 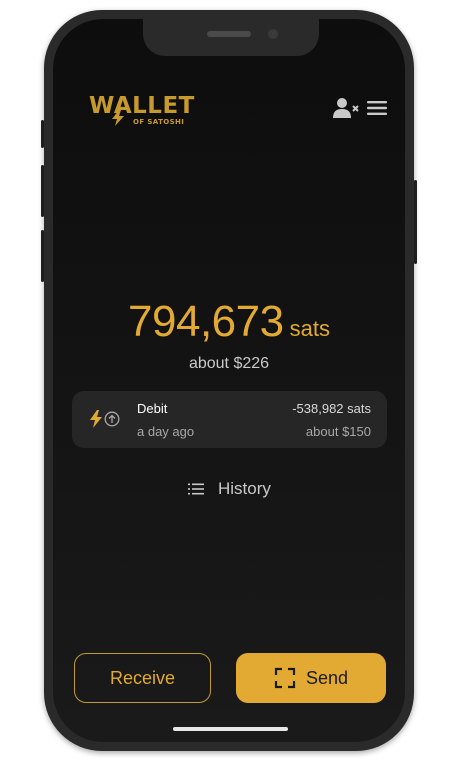 What do you see at coordinates (42, 256) in the screenshot?
I see `volume-down-button` at bounding box center [42, 256].